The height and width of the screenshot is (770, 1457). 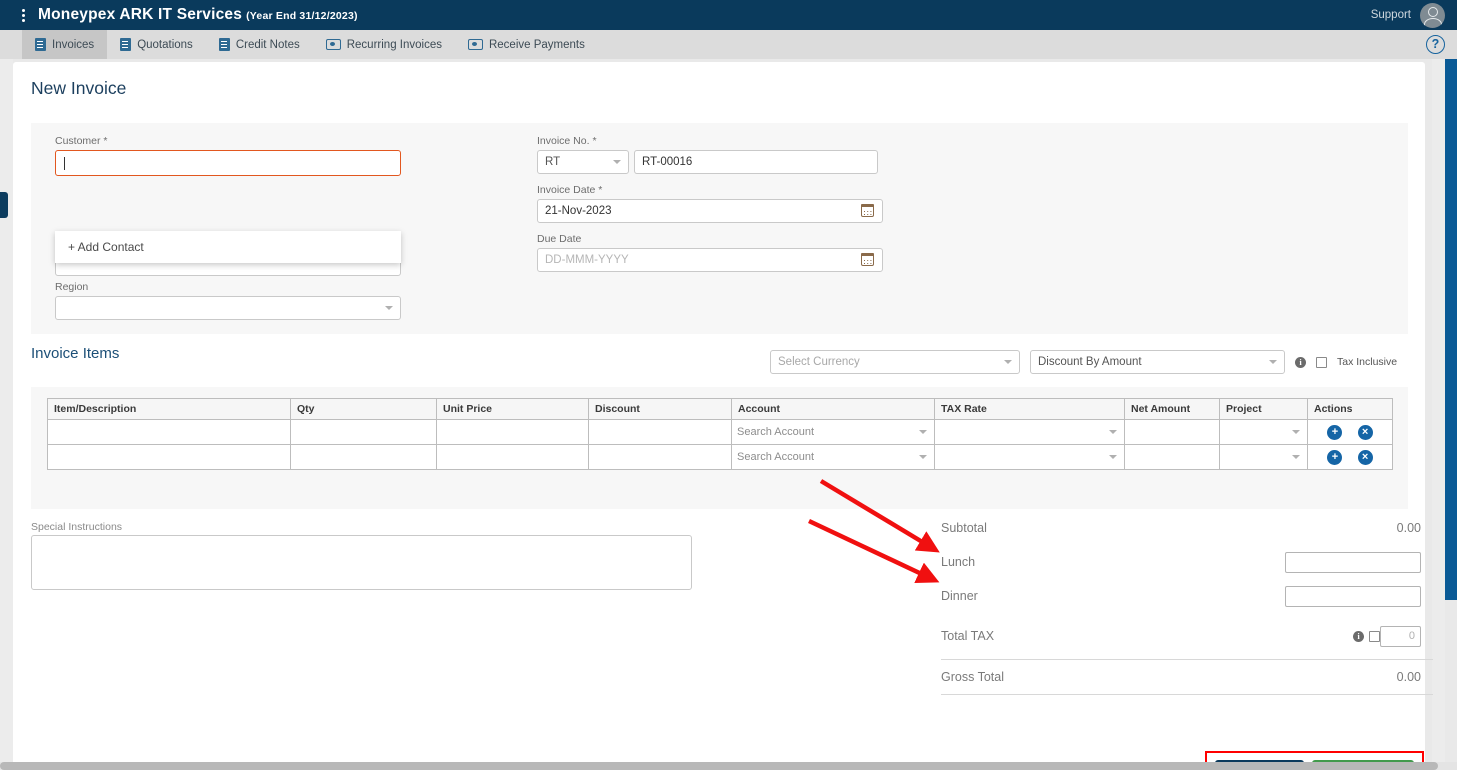 What do you see at coordinates (228, 308) in the screenshot?
I see `region-select` at bounding box center [228, 308].